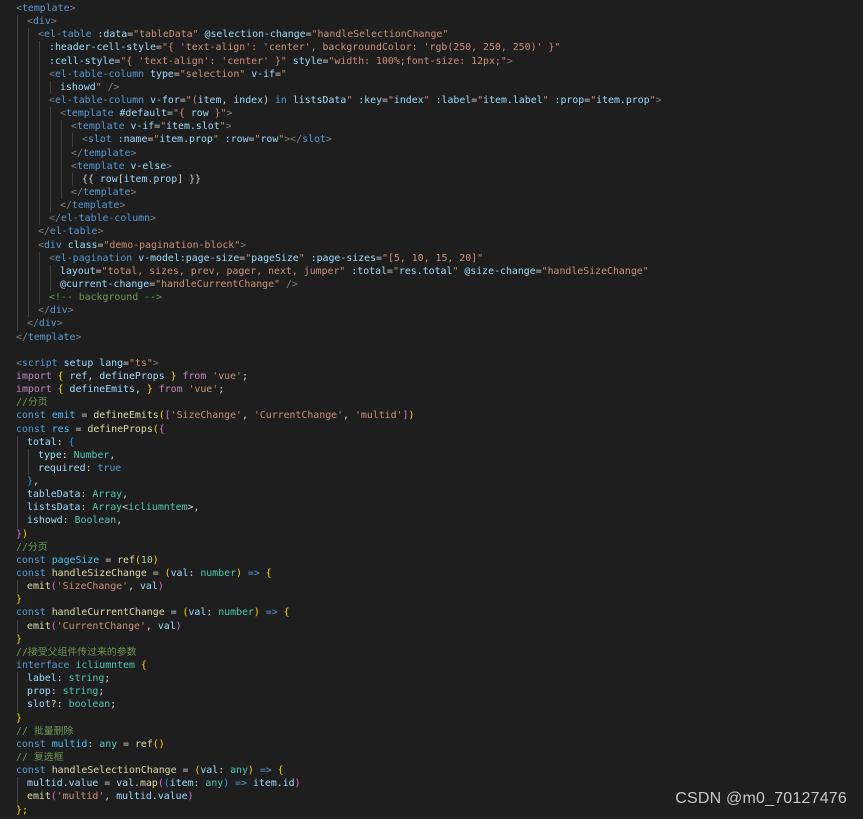 This screenshot has width=863, height=819. I want to click on code-token: :name, so click(132, 140).